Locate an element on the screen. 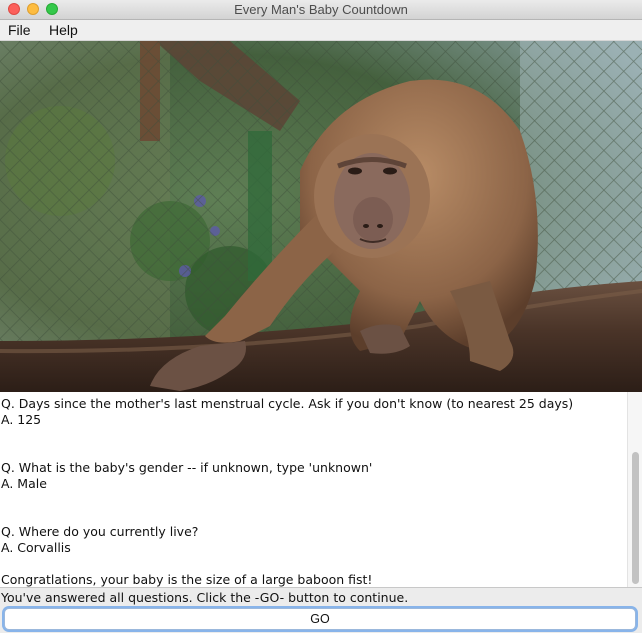 The image size is (642, 633). answer-3: A. Corvallis is located at coordinates (36, 547).